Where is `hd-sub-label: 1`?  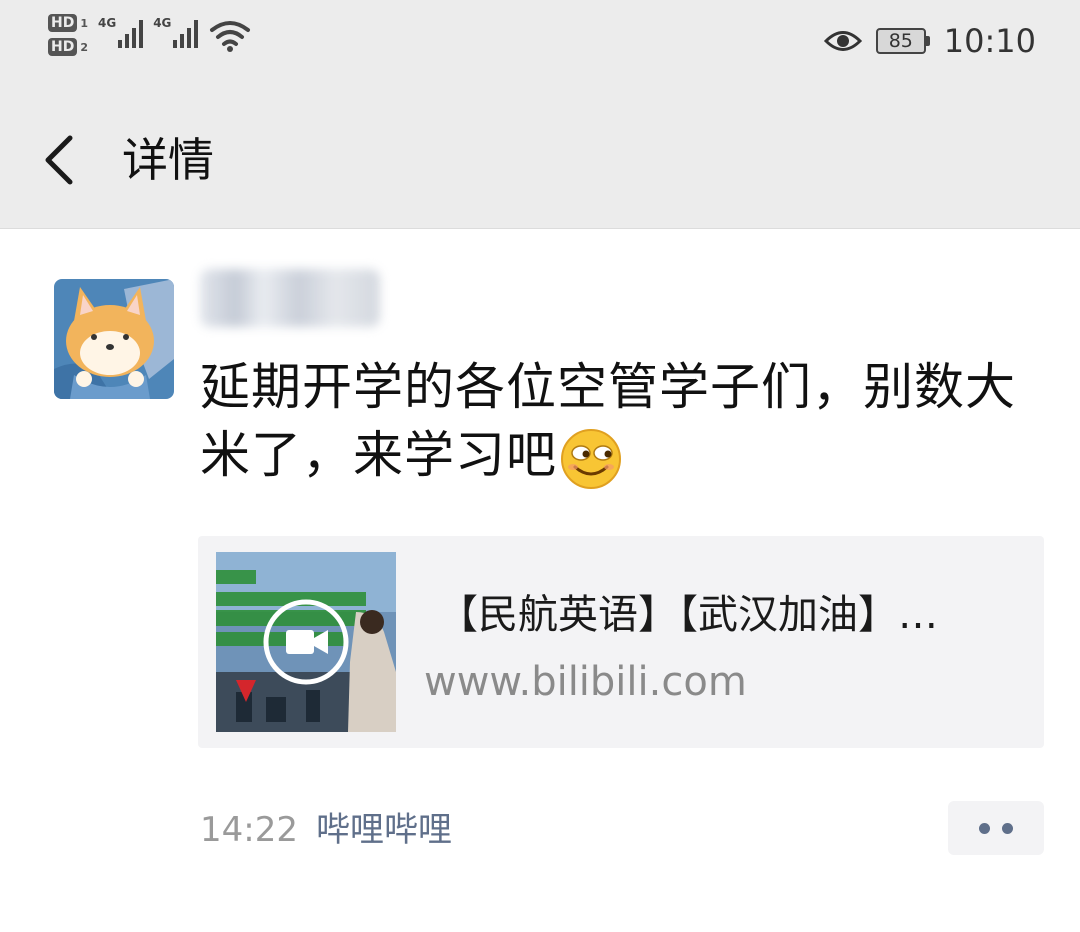 hd-sub-label: 1 is located at coordinates (84, 23).